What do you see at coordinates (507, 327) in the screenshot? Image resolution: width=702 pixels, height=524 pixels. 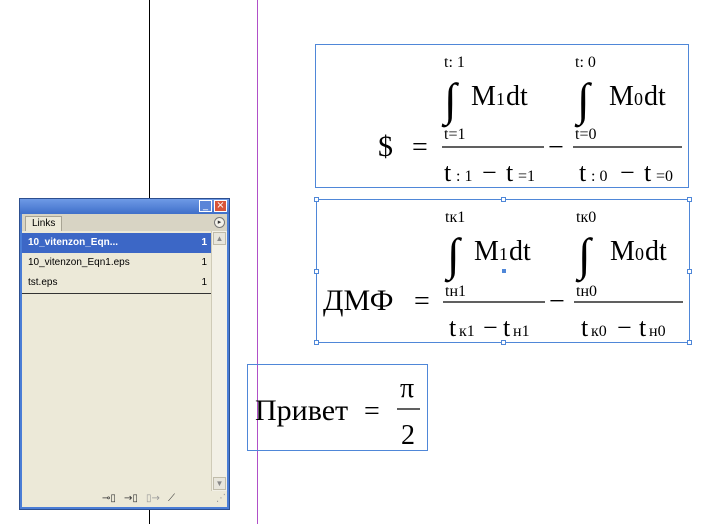 I see `eq2-den1-b: t` at bounding box center [507, 327].